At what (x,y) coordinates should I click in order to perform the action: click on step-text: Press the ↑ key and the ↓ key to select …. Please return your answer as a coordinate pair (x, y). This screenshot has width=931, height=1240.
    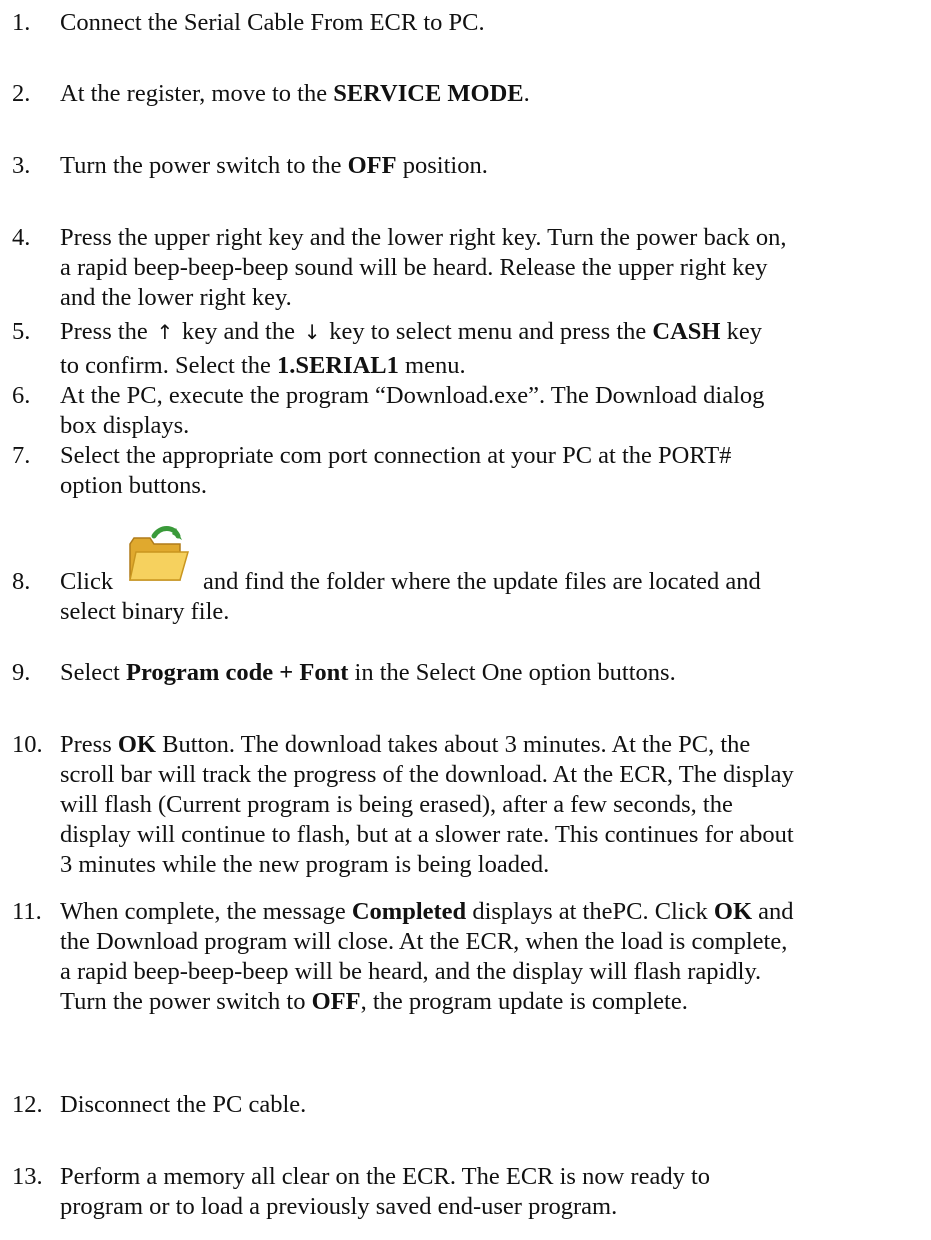
    Looking at the image, I should click on (411, 348).